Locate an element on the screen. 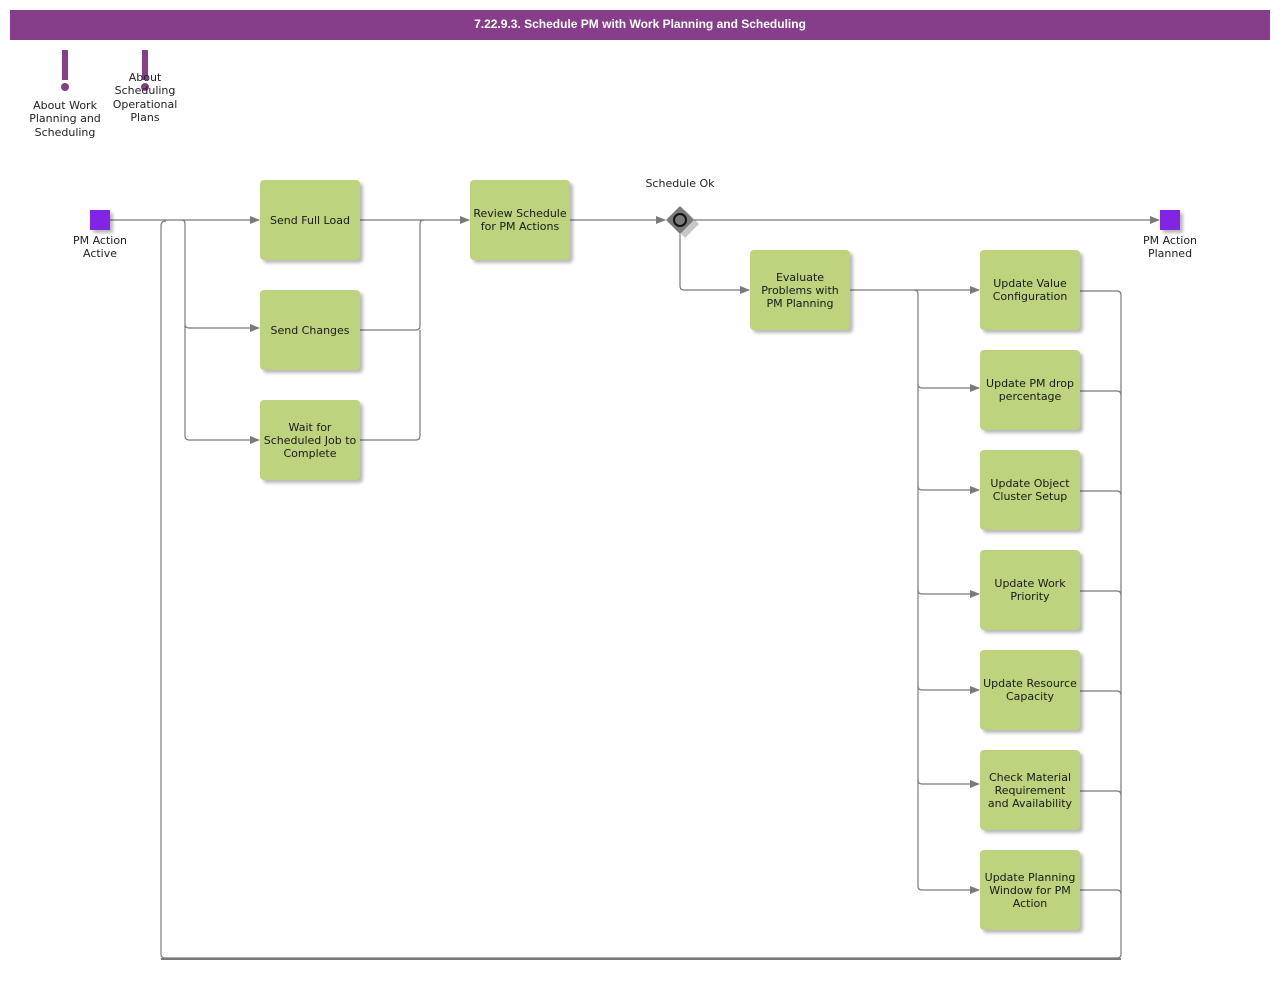 This screenshot has width=1280, height=988. task-evaluate-problems: Evaluate Problems with PM Planning is located at coordinates (800, 290).